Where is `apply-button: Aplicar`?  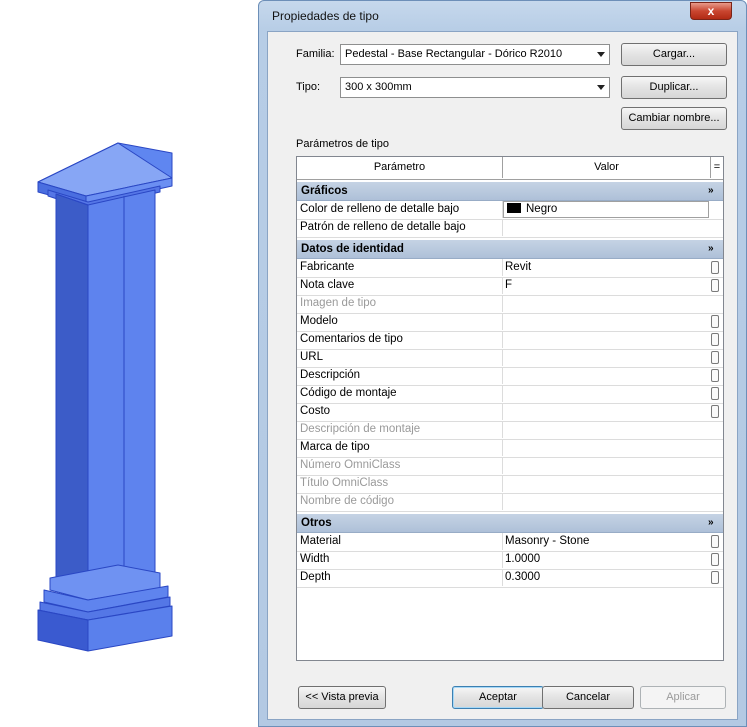
apply-button: Aplicar is located at coordinates (683, 697).